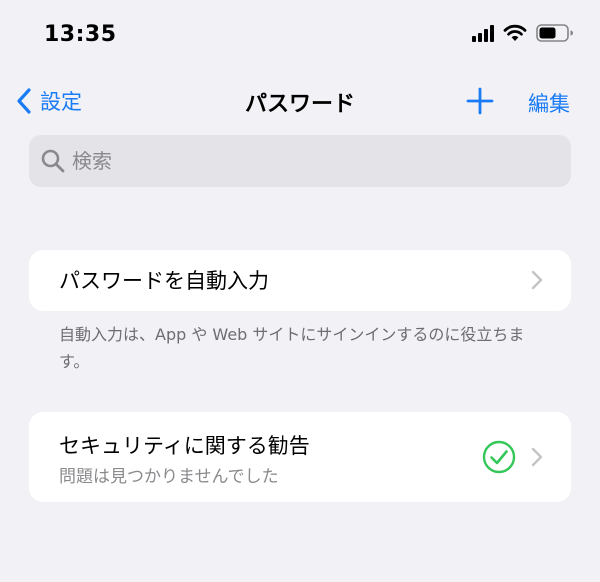 The image size is (600, 582). I want to click on autofill-footnote: 自動入力は、App や Web サイトにサインインするのに役立ちます。, so click(292, 348).